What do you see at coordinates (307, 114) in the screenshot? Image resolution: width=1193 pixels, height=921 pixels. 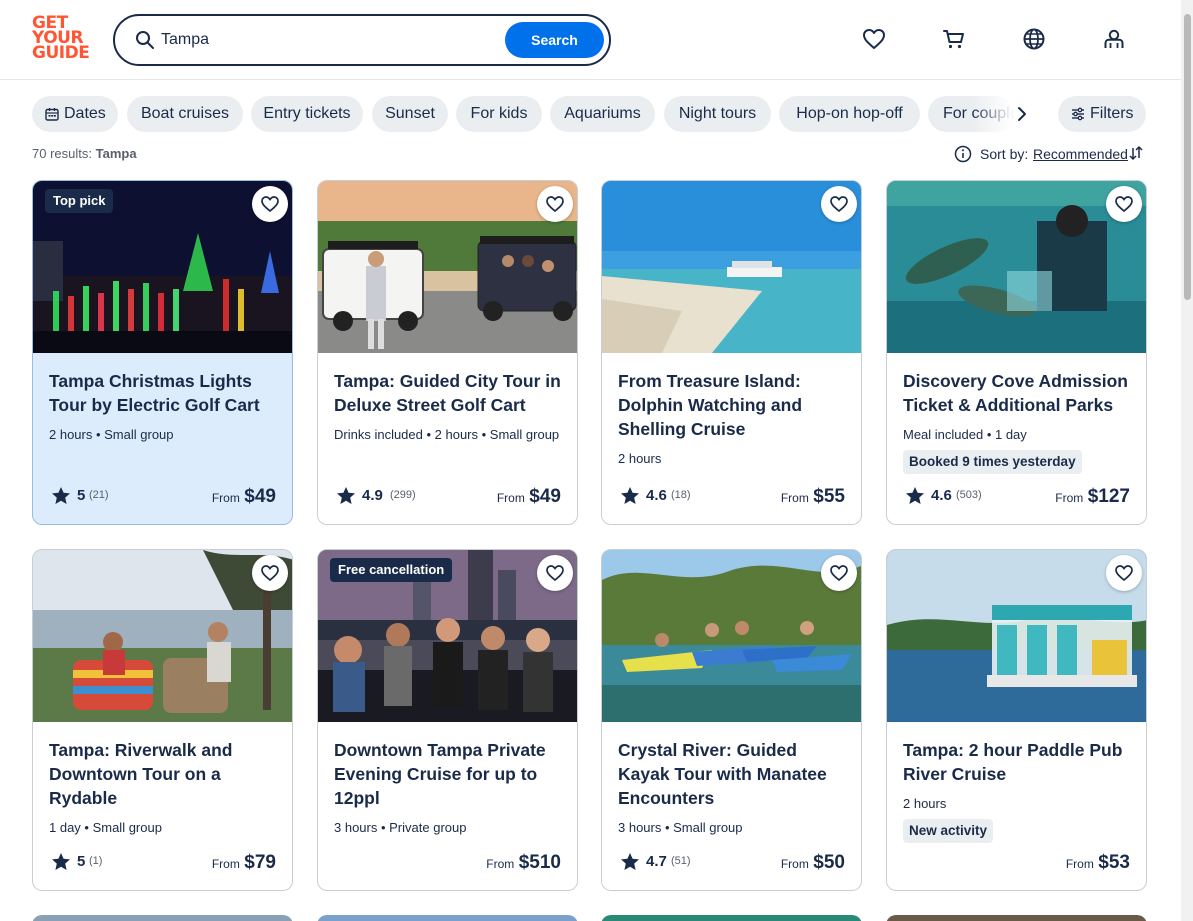 I see `chip-entry-tickets: Entry tickets` at bounding box center [307, 114].